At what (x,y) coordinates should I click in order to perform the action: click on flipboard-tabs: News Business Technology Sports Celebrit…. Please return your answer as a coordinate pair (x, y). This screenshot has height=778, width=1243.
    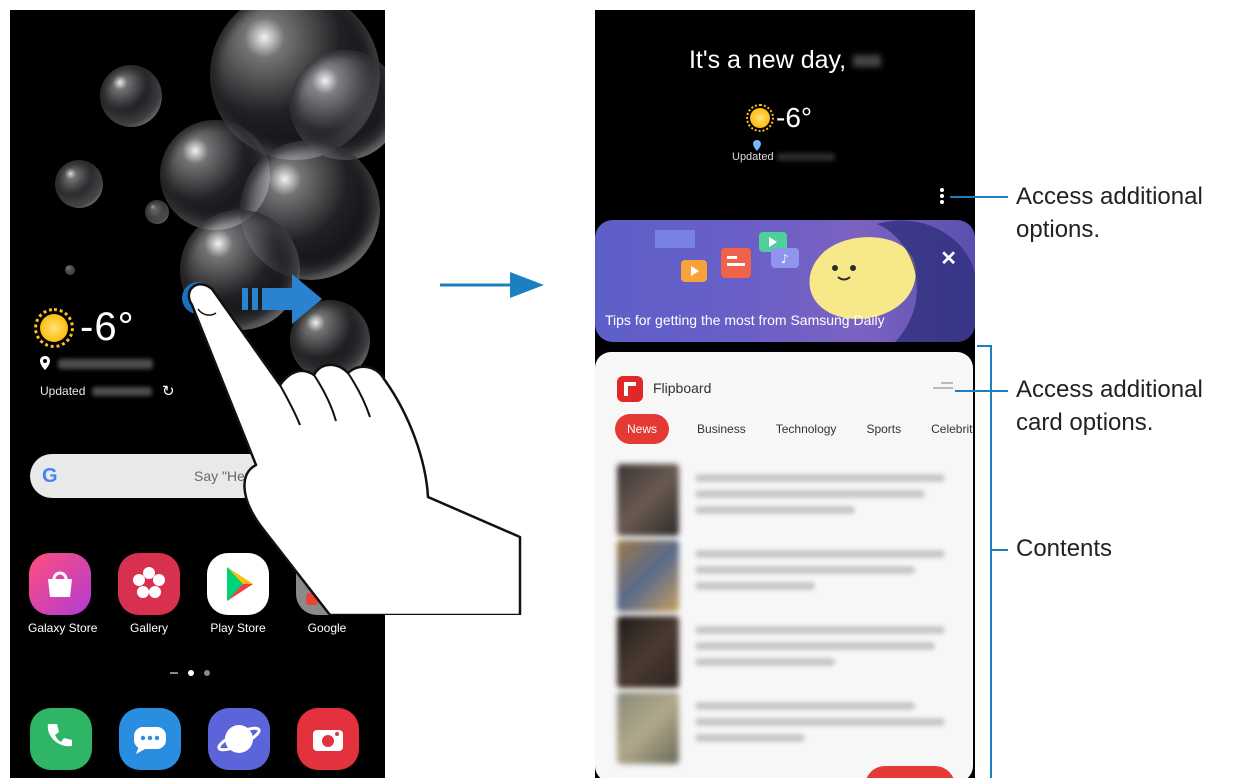
    Looking at the image, I should click on (794, 429).